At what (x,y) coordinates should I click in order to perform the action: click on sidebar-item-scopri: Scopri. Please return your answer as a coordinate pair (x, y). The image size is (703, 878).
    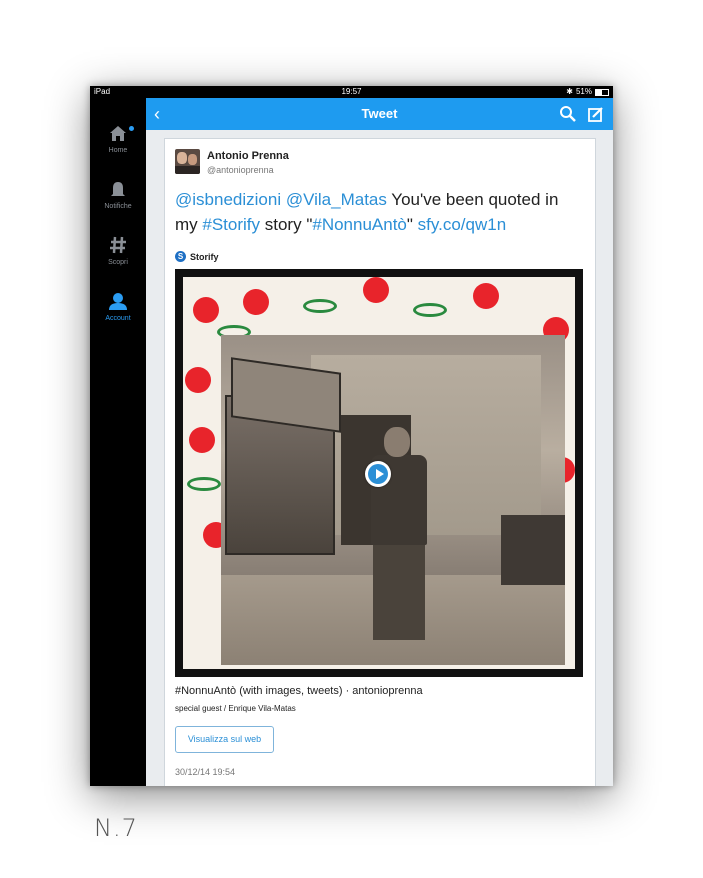
    Looking at the image, I should click on (118, 250).